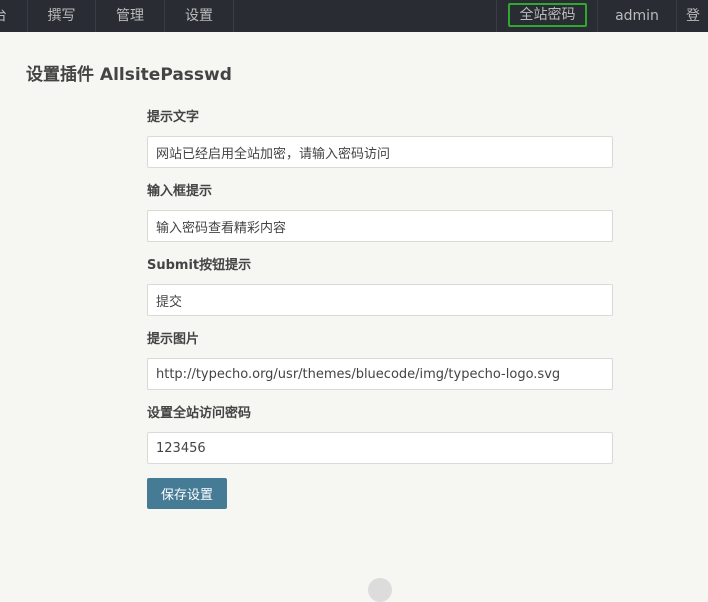  What do you see at coordinates (199, 16) in the screenshot?
I see `nav-item-settings: 设置` at bounding box center [199, 16].